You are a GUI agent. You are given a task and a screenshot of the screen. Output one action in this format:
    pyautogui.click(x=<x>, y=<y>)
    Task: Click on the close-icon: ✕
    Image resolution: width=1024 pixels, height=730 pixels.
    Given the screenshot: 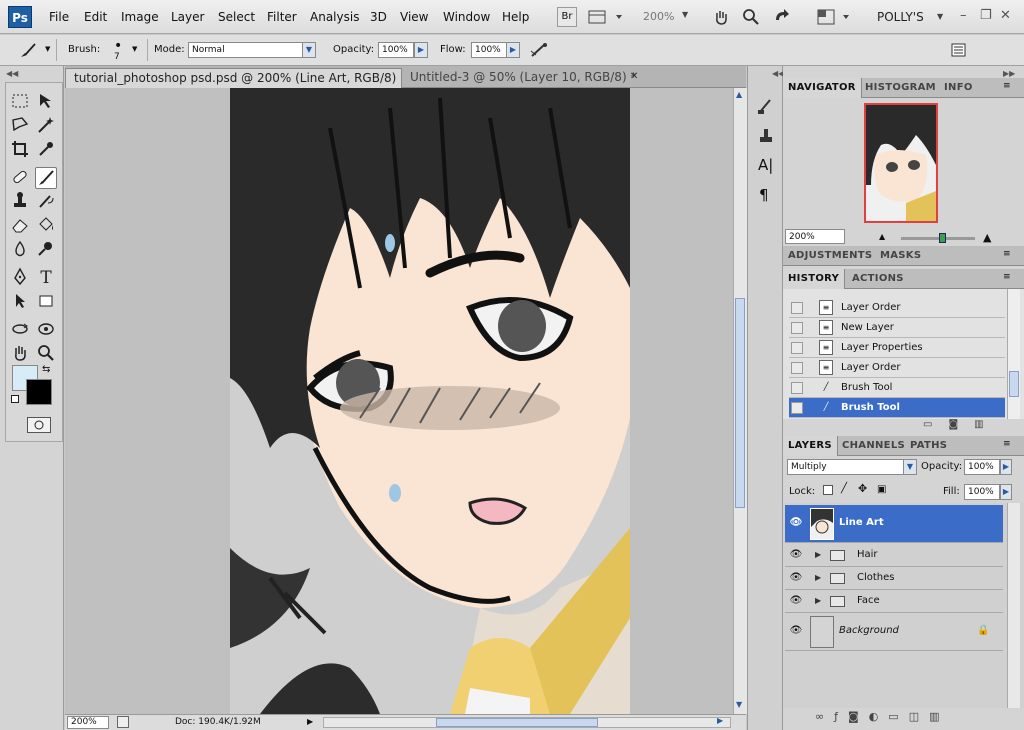 What is the action you would take?
    pyautogui.click(x=1005, y=15)
    